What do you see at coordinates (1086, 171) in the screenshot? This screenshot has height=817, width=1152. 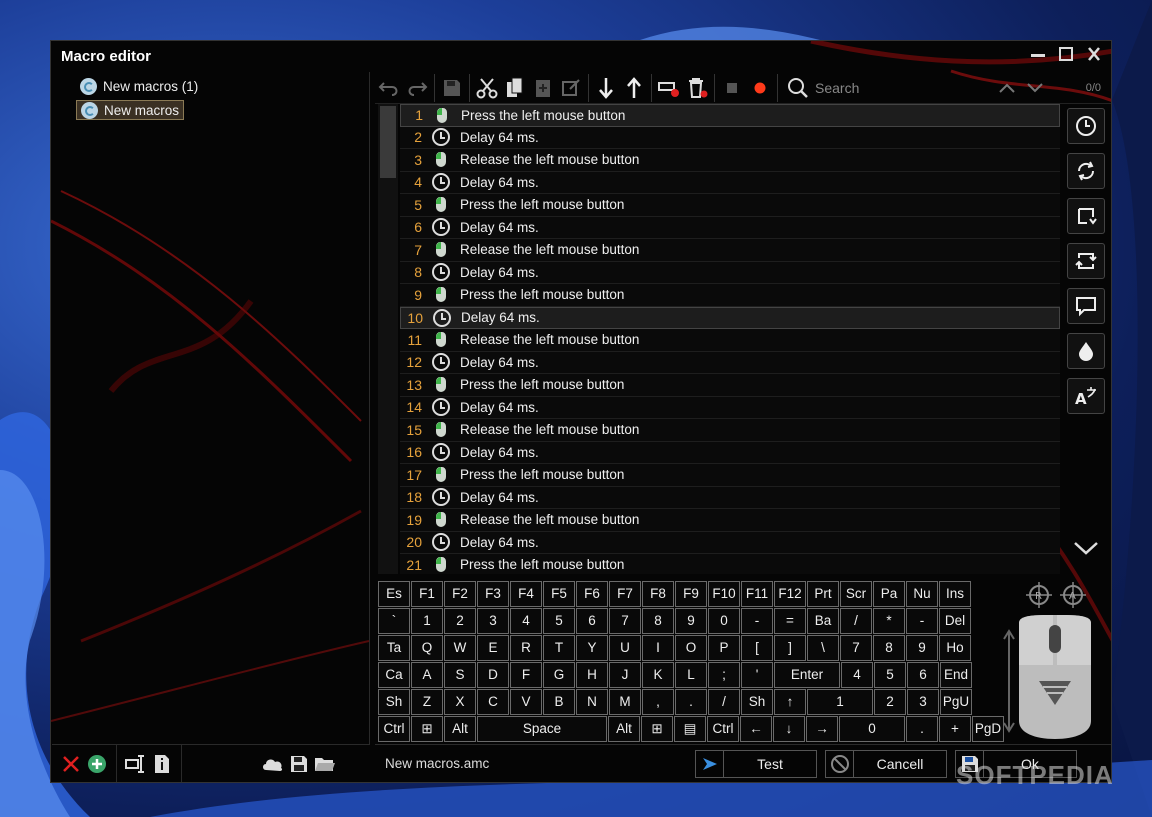 I see `loop-button` at bounding box center [1086, 171].